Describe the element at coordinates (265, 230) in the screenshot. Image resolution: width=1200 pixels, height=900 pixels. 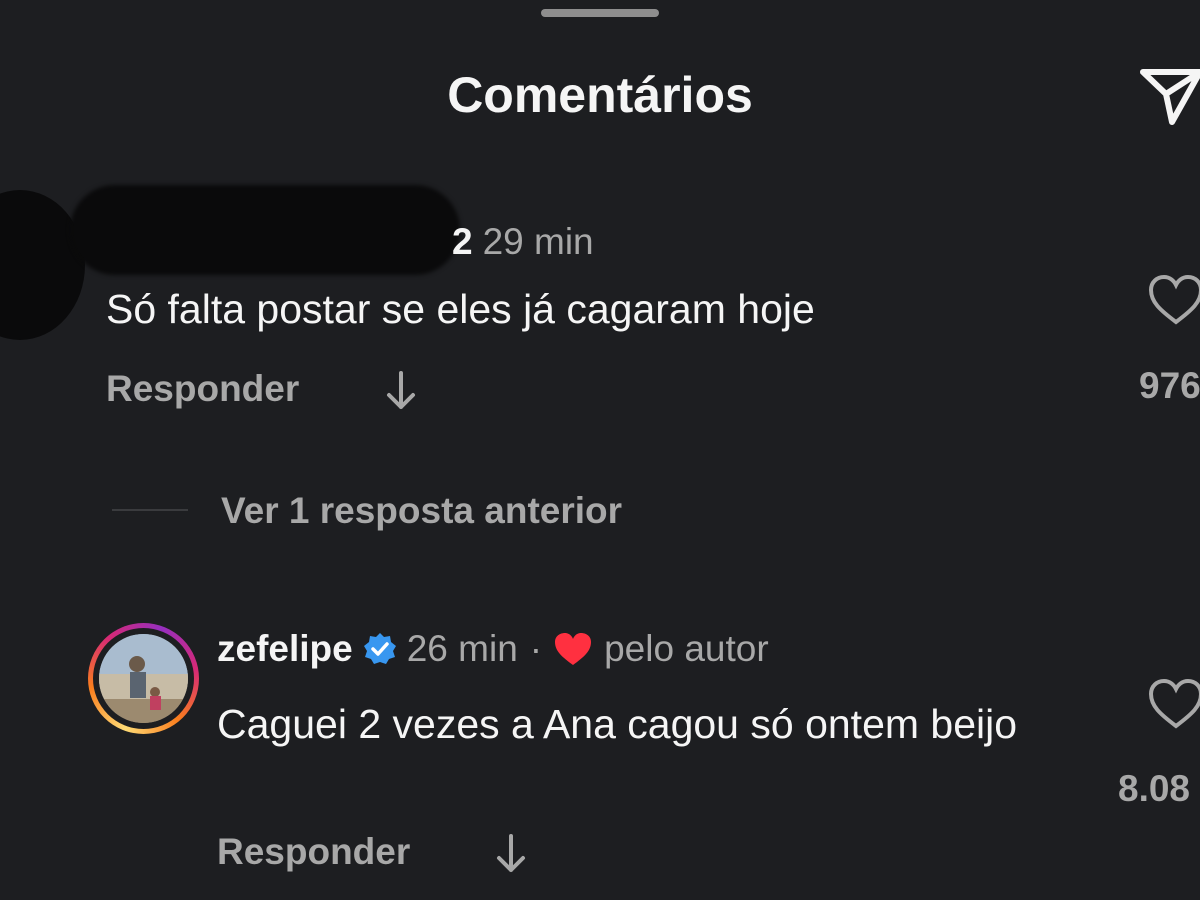
I see `redacted-username` at that location.